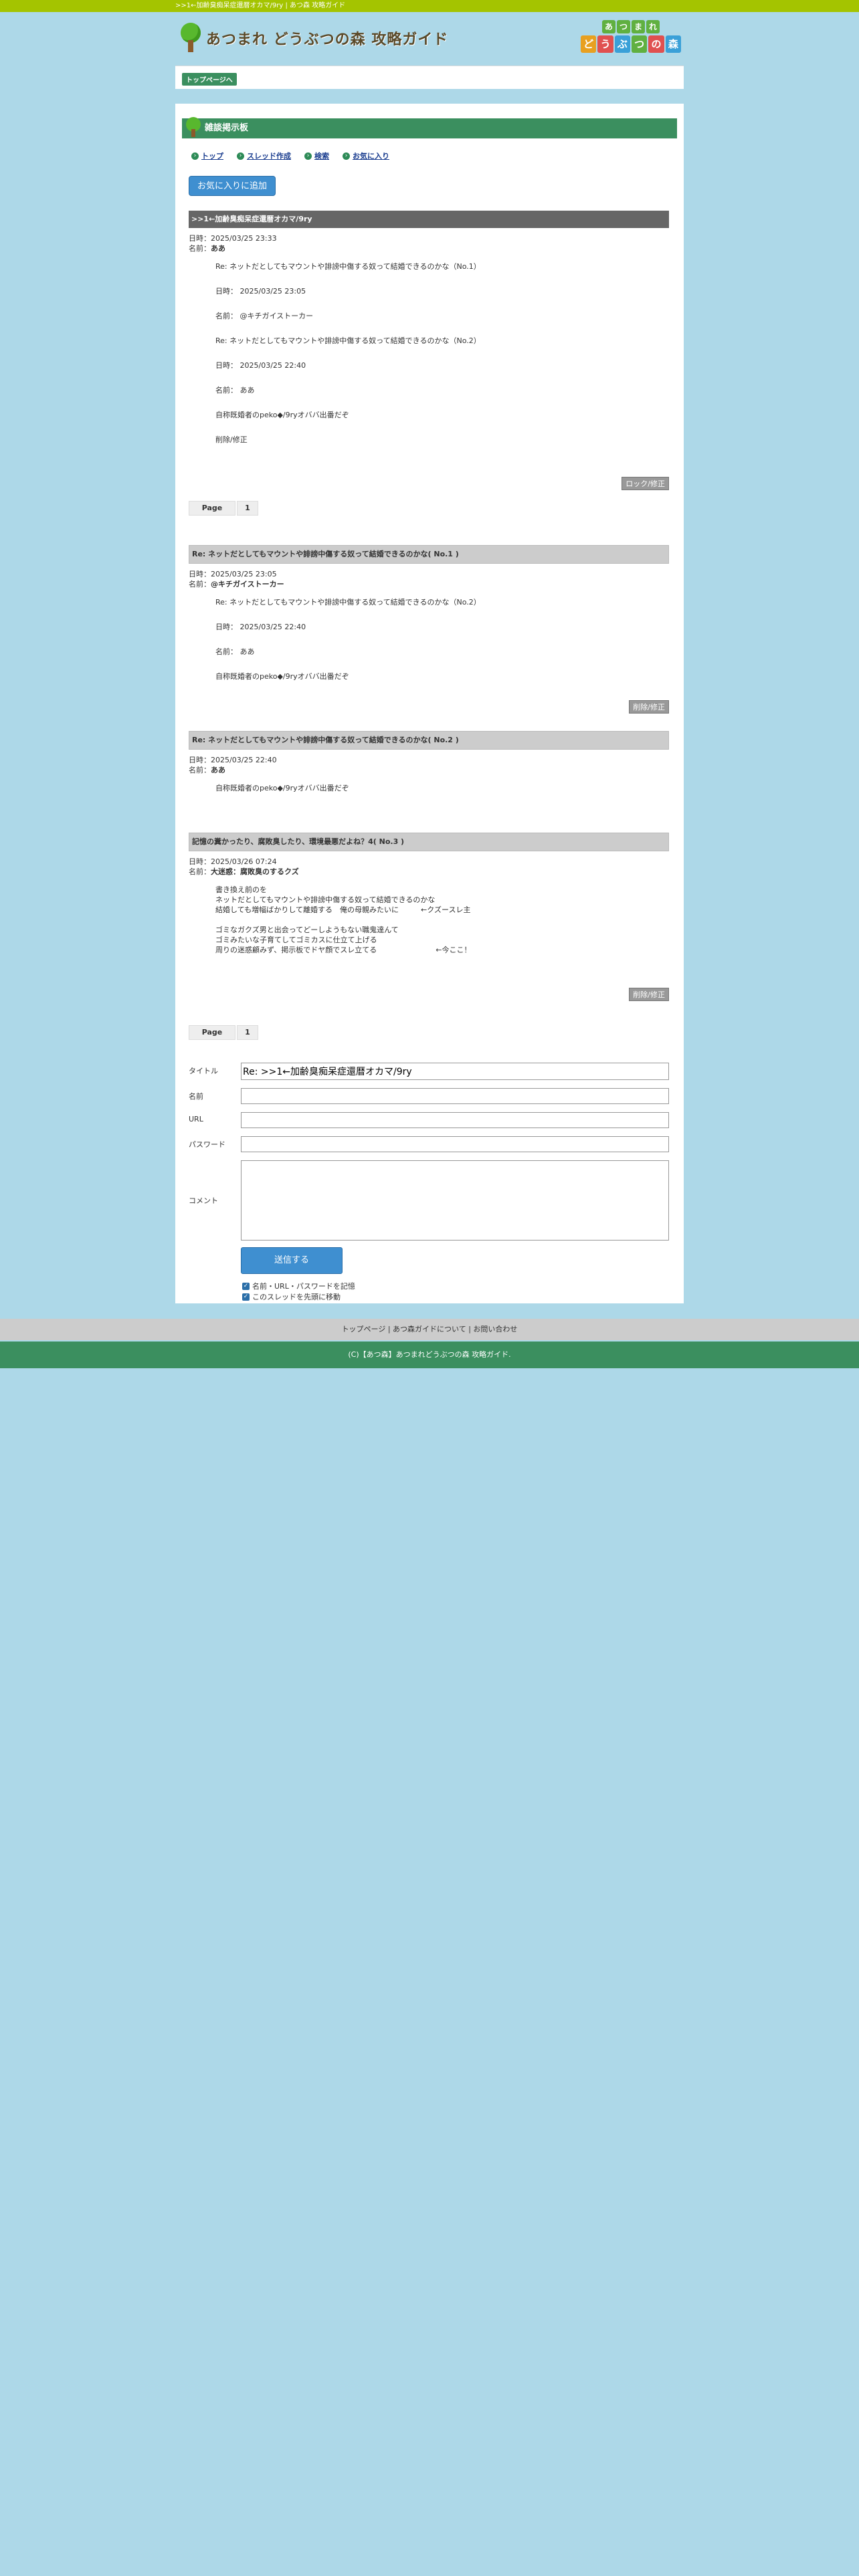 The image size is (859, 2576). I want to click on copyright: (C)【あつ森】あつまれどうぶつの森 攻略ガイド., so click(429, 1354).